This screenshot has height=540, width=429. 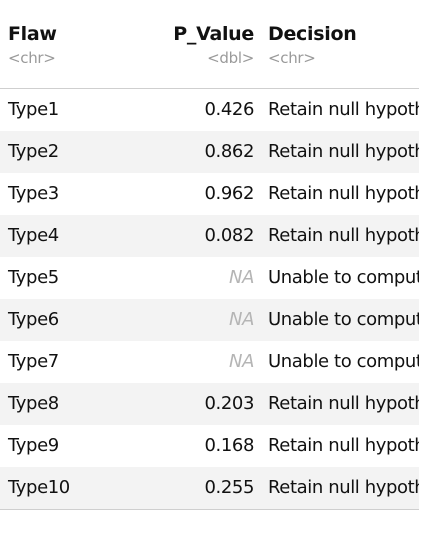 I want to click on table-row: Type5 NA Unable to compute, so click(x=209, y=278).